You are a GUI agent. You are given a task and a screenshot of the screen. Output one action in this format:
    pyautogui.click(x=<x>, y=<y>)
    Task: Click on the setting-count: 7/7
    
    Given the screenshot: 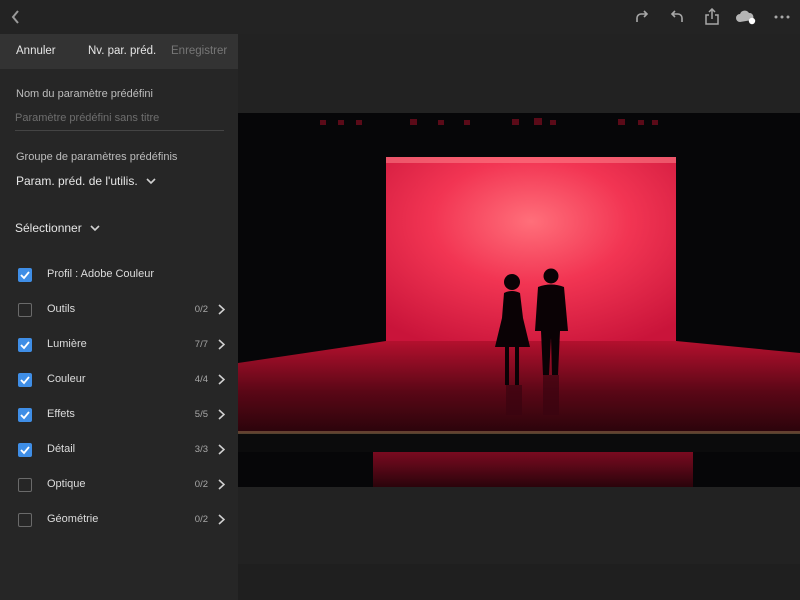 What is the action you would take?
    pyautogui.click(x=201, y=344)
    